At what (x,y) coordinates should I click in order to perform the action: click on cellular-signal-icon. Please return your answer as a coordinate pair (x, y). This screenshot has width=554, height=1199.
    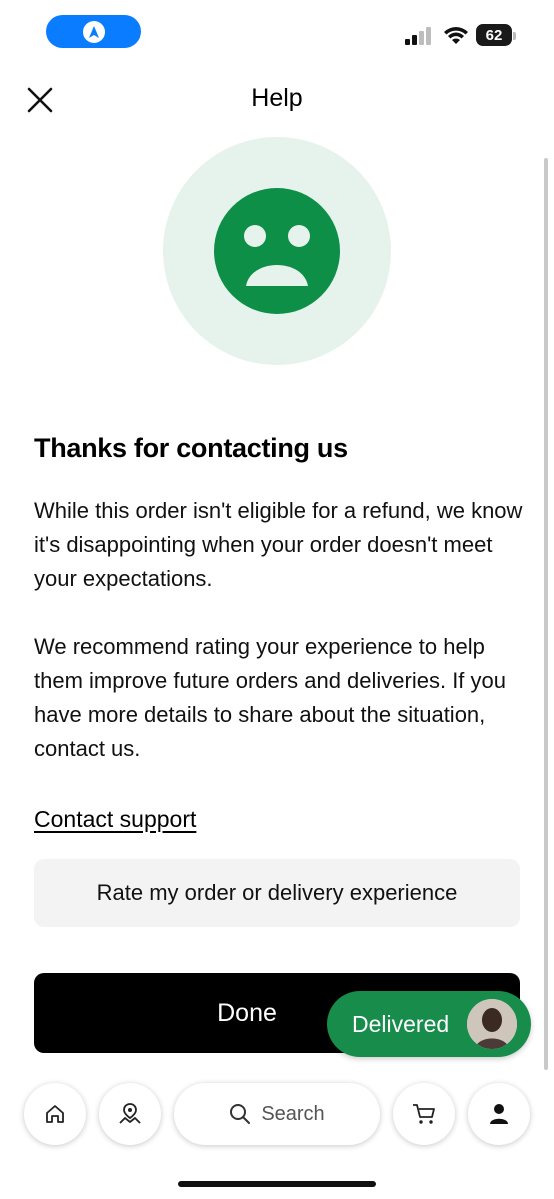
    Looking at the image, I should click on (418, 36).